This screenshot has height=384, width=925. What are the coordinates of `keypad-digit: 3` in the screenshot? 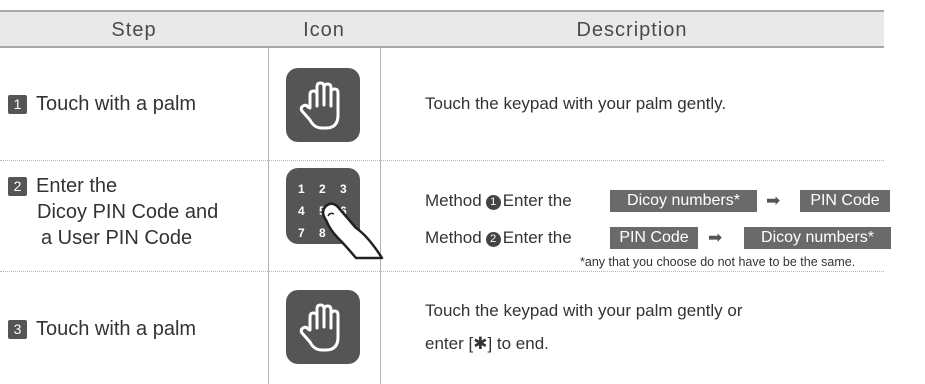 It's located at (343, 189).